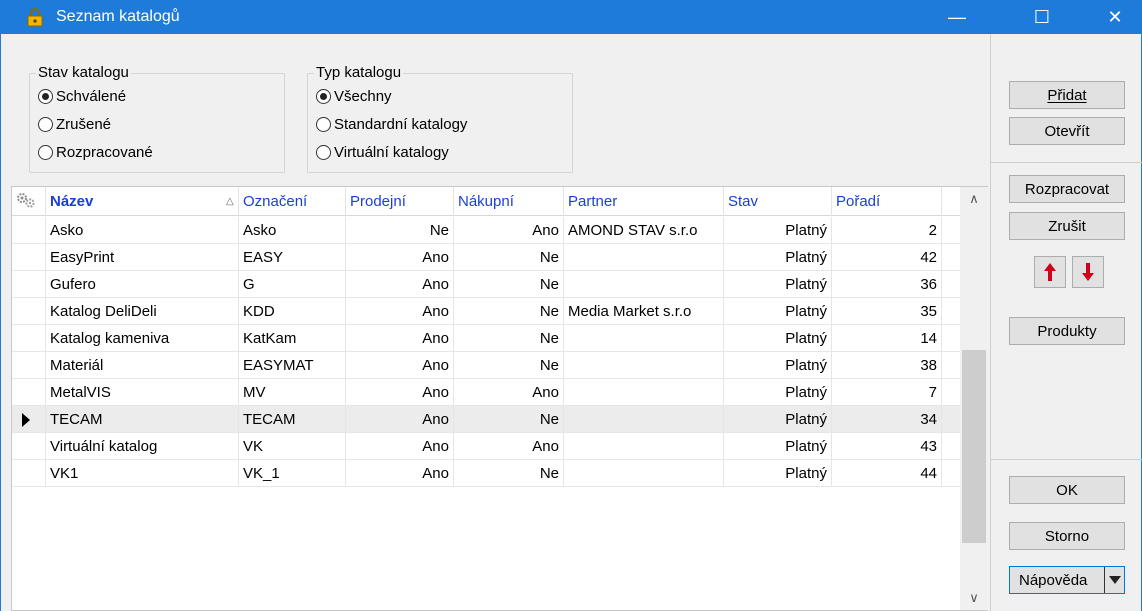 Image resolution: width=1142 pixels, height=611 pixels. I want to click on move-up-button, so click(1050, 272).